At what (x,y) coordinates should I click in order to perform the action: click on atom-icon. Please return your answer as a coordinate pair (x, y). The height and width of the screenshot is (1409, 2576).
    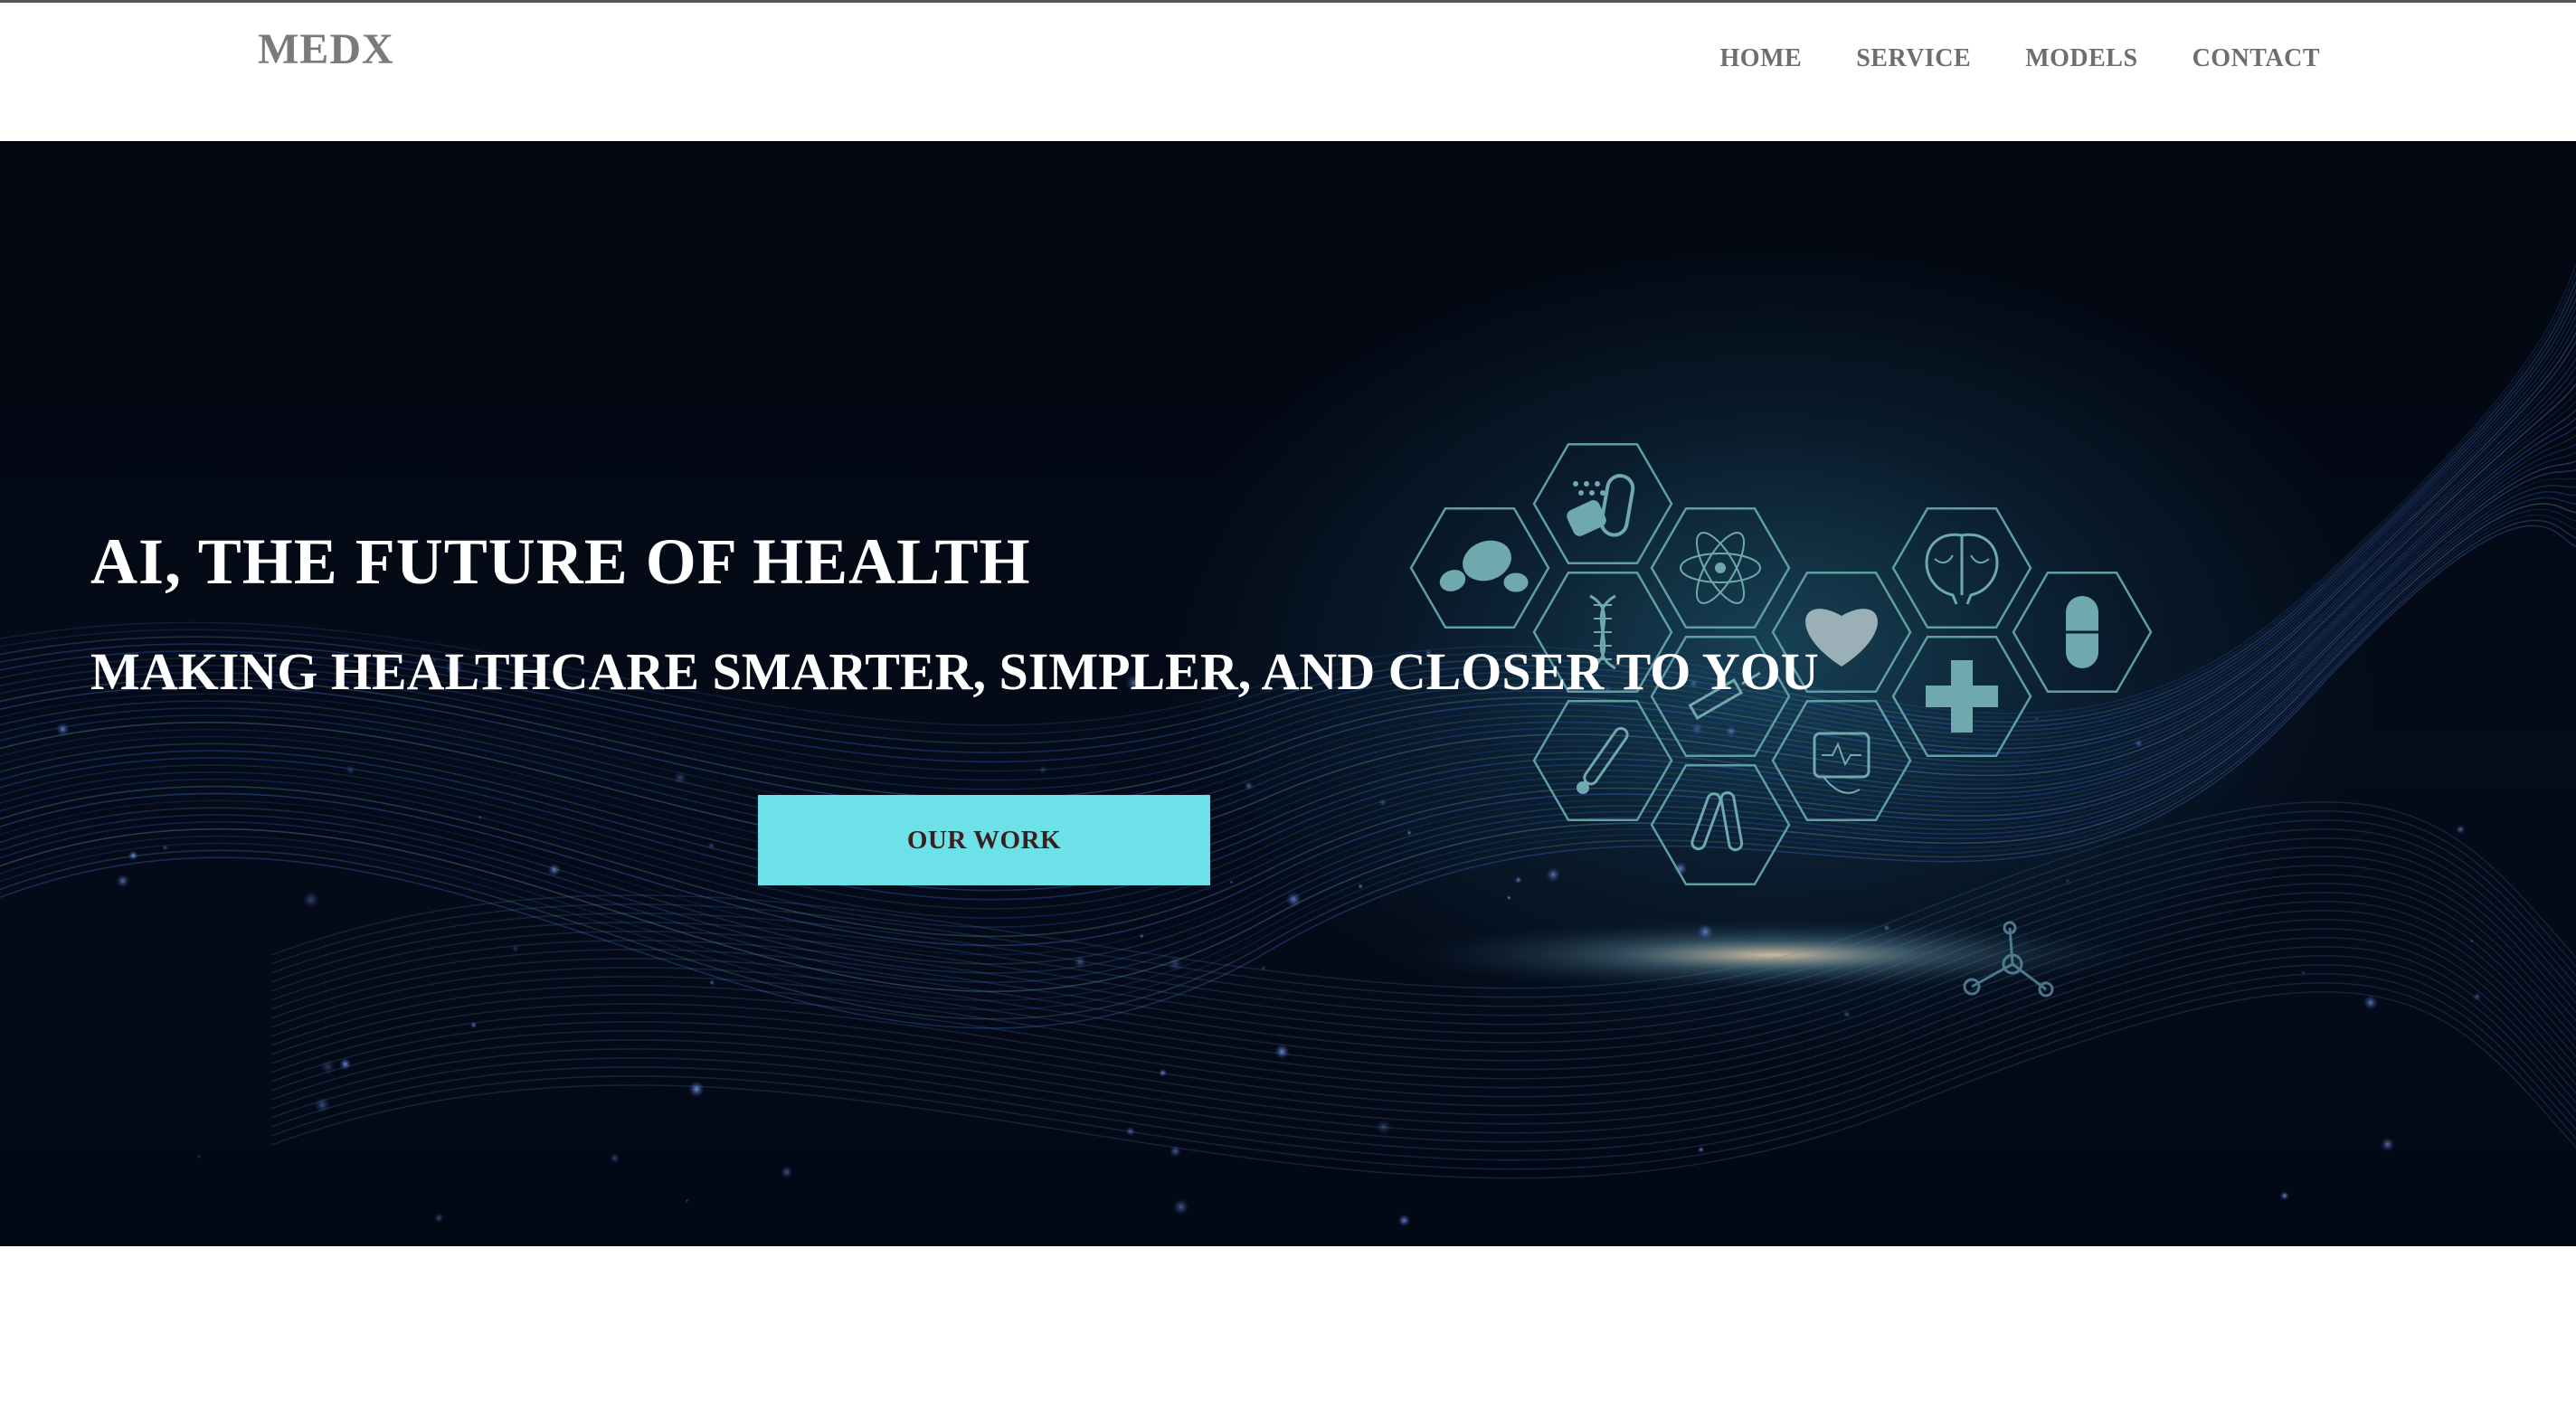
    Looking at the image, I should click on (1721, 568).